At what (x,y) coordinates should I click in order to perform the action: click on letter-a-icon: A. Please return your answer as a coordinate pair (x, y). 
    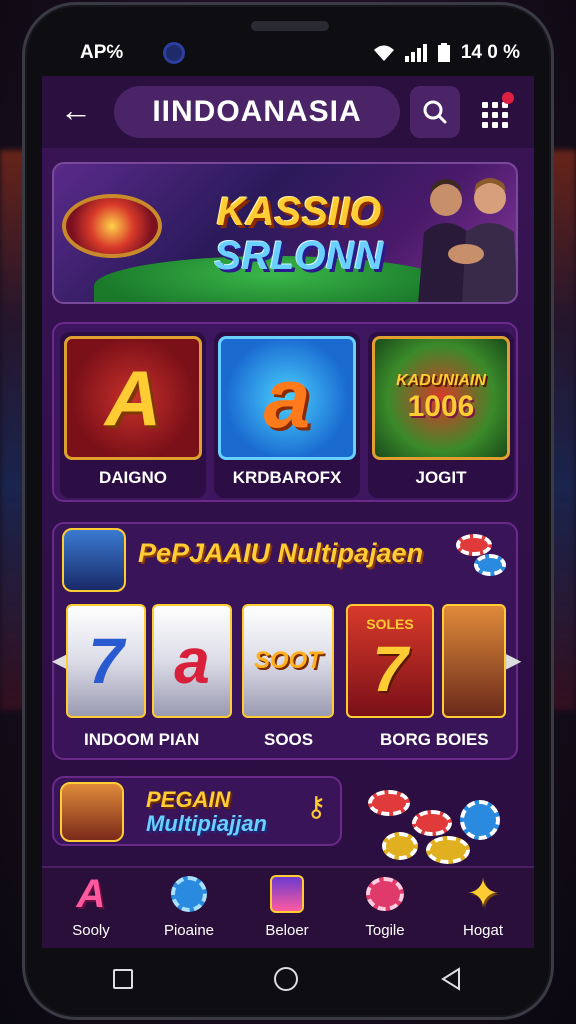
    Looking at the image, I should click on (91, 893).